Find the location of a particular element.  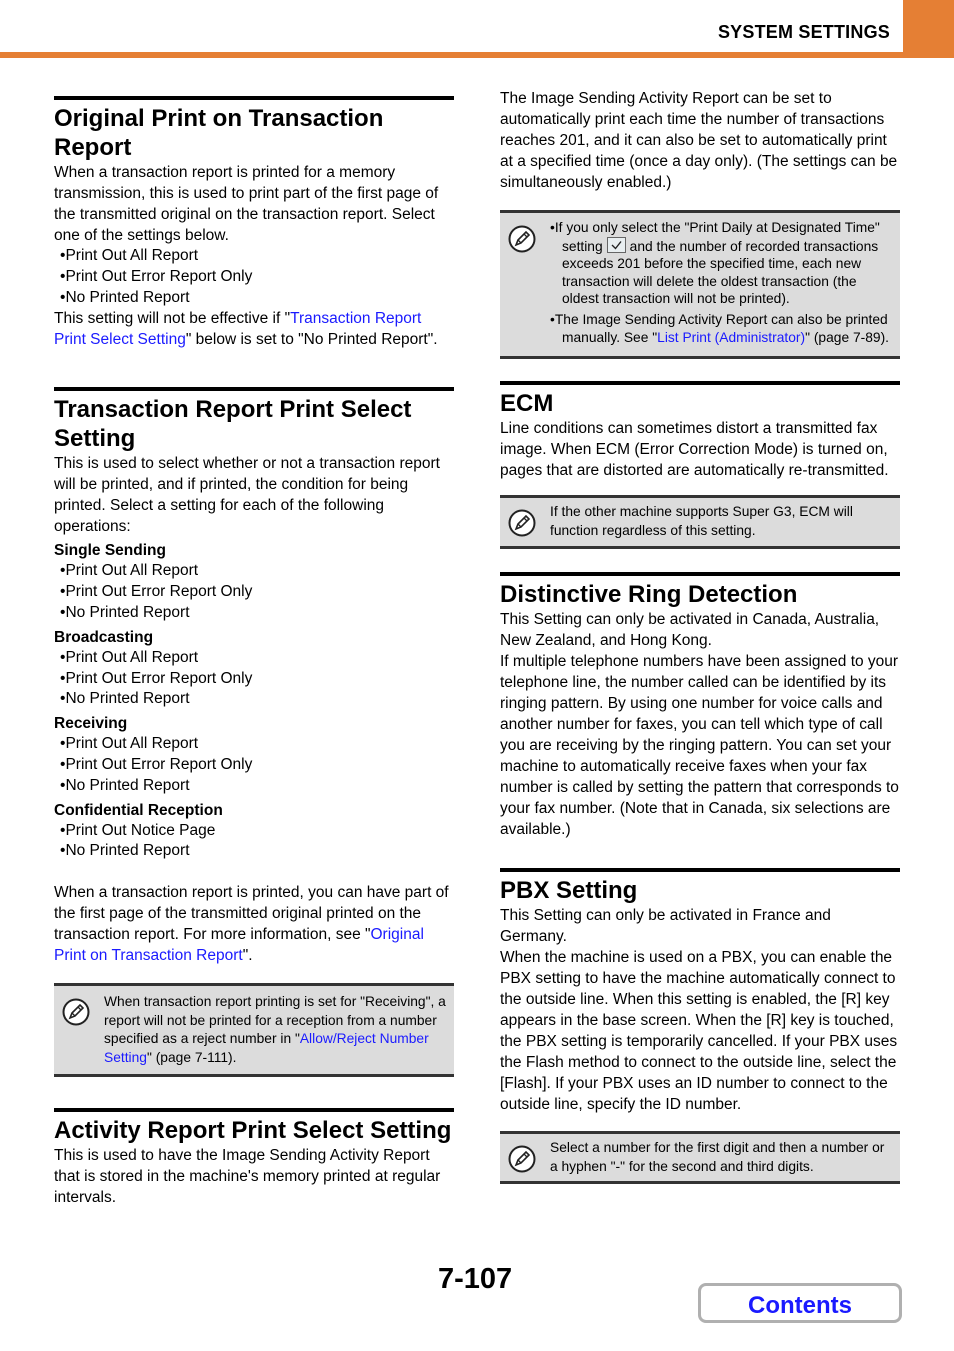

checkbox-icon is located at coordinates (616, 244).